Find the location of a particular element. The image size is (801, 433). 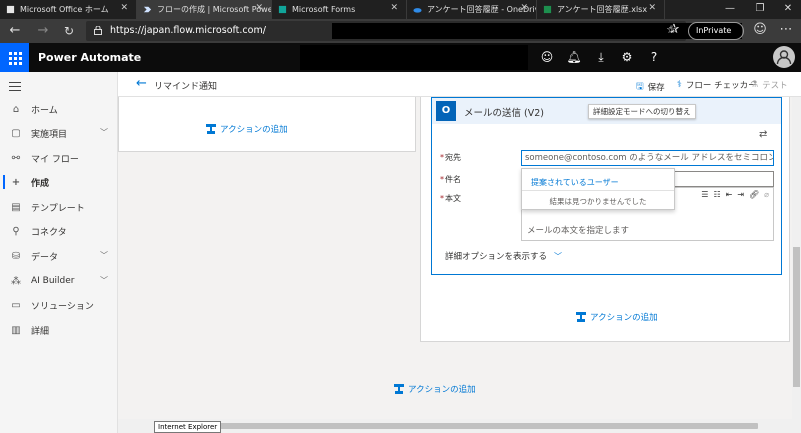

excel-icon is located at coordinates (547, 9).